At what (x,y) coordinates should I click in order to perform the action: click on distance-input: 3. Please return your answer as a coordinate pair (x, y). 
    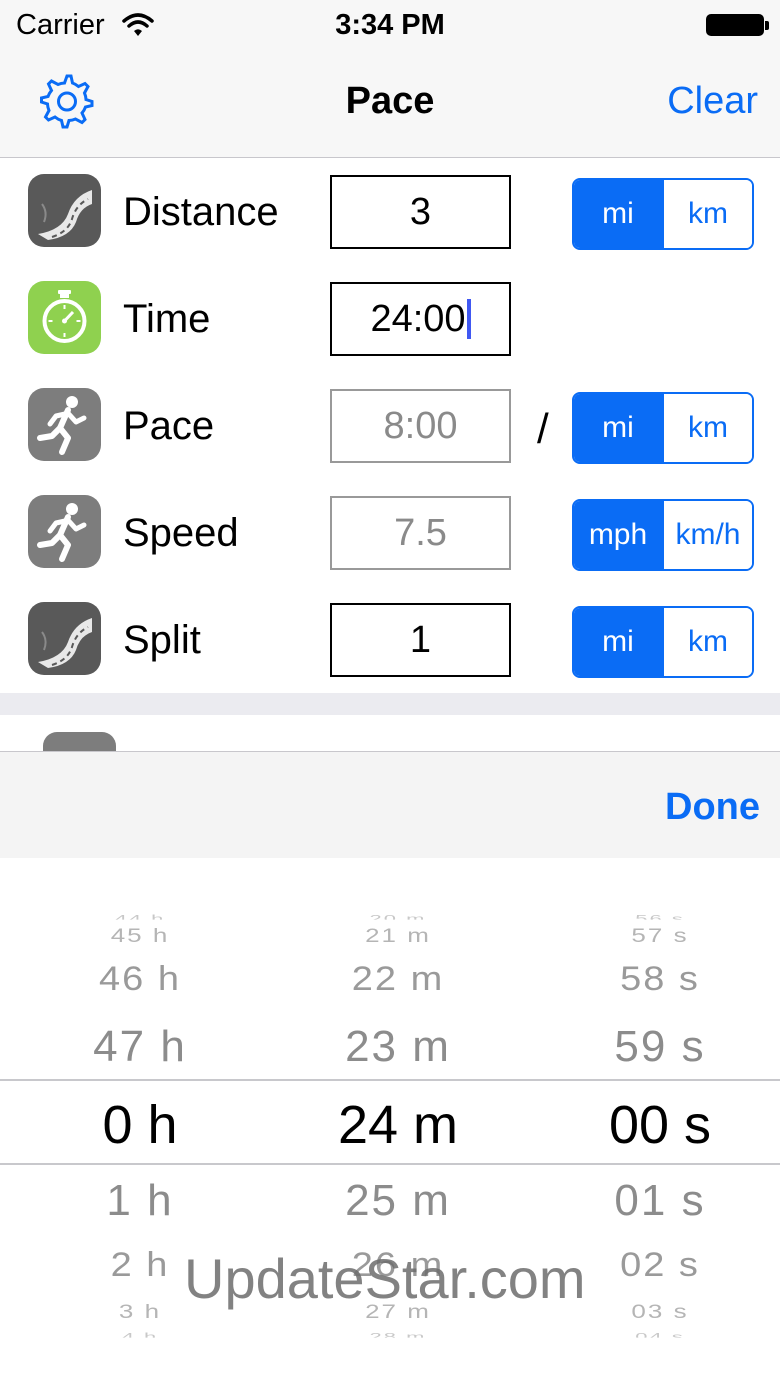
    Looking at the image, I should click on (420, 212).